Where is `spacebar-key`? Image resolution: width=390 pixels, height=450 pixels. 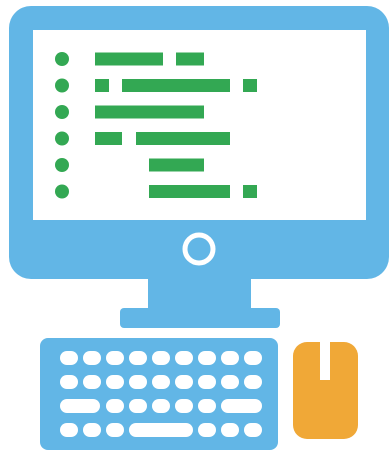
spacebar-key is located at coordinates (161, 430).